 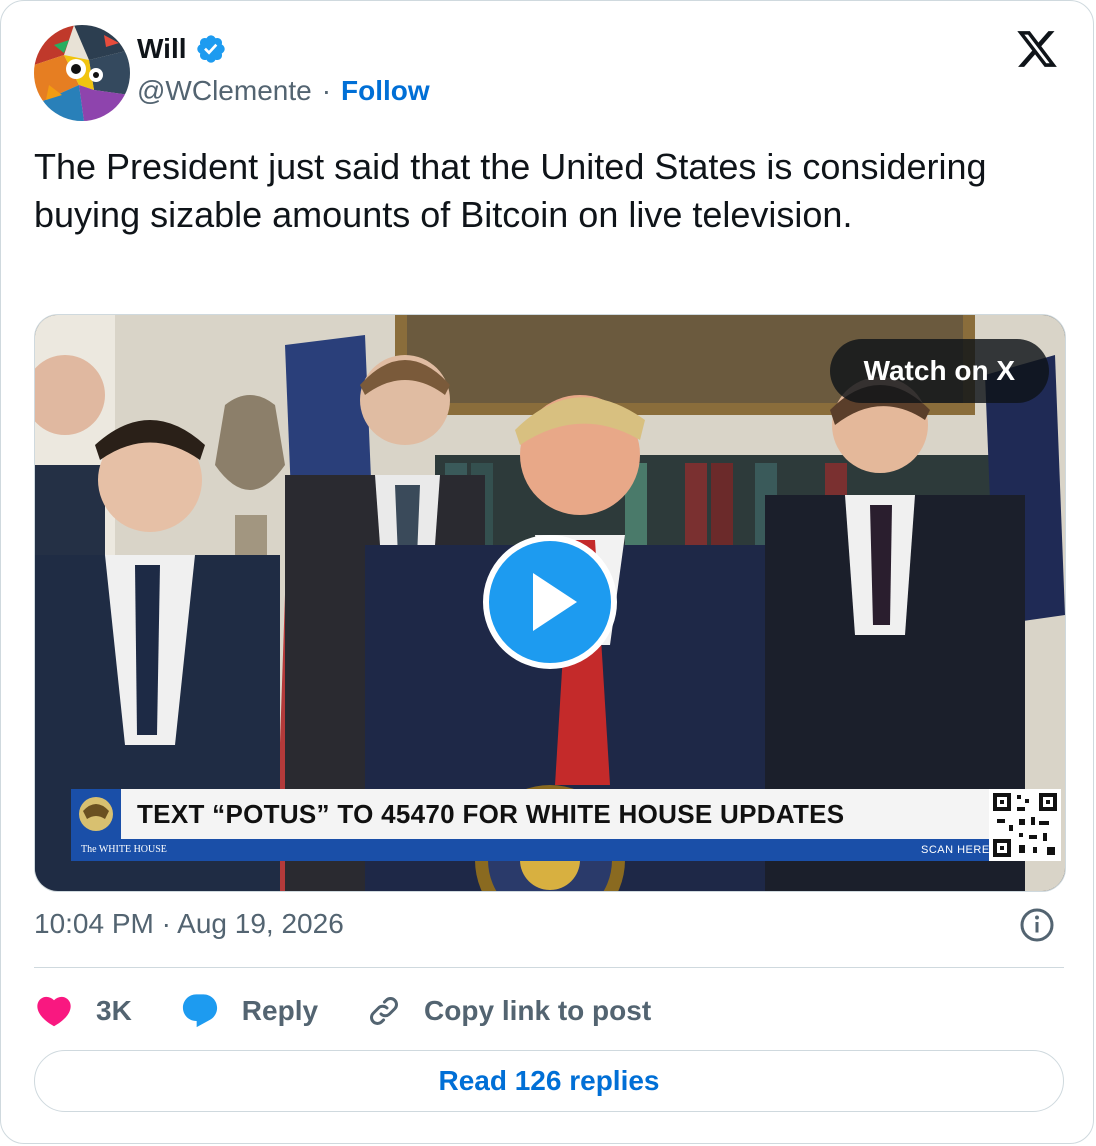 What do you see at coordinates (1037, 49) in the screenshot?
I see `x-logo-icon` at bounding box center [1037, 49].